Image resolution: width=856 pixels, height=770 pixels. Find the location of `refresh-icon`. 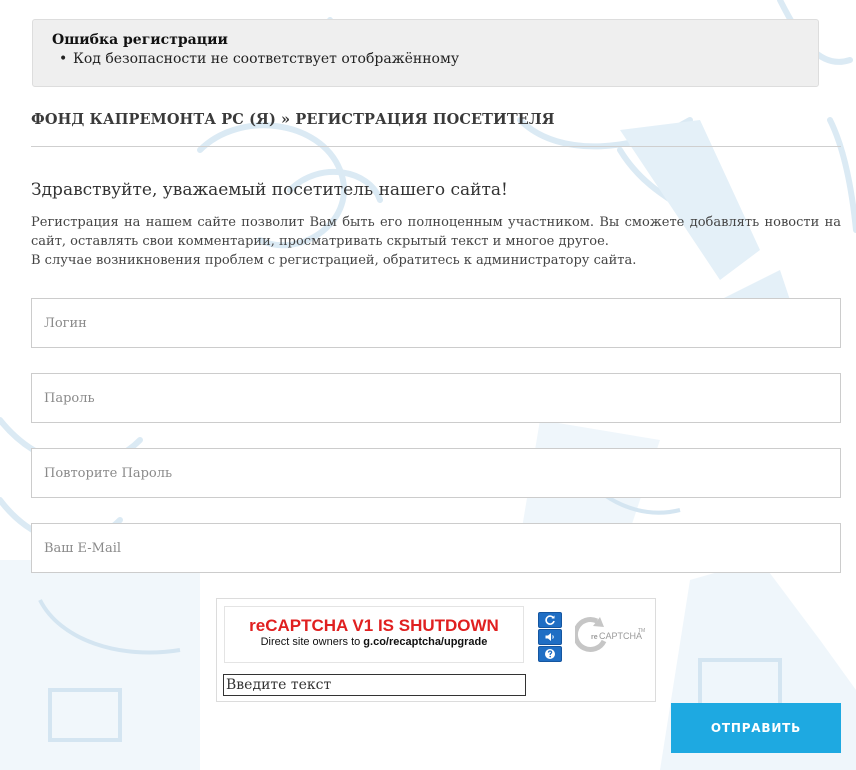

refresh-icon is located at coordinates (550, 620).